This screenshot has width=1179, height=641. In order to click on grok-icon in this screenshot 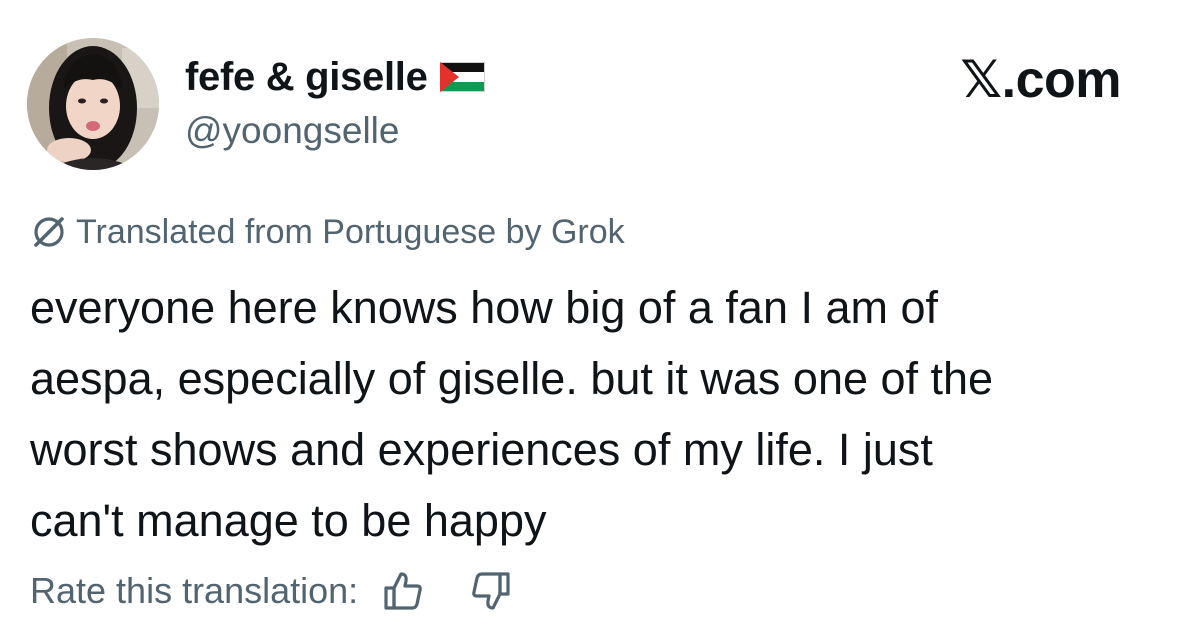, I will do `click(49, 232)`.